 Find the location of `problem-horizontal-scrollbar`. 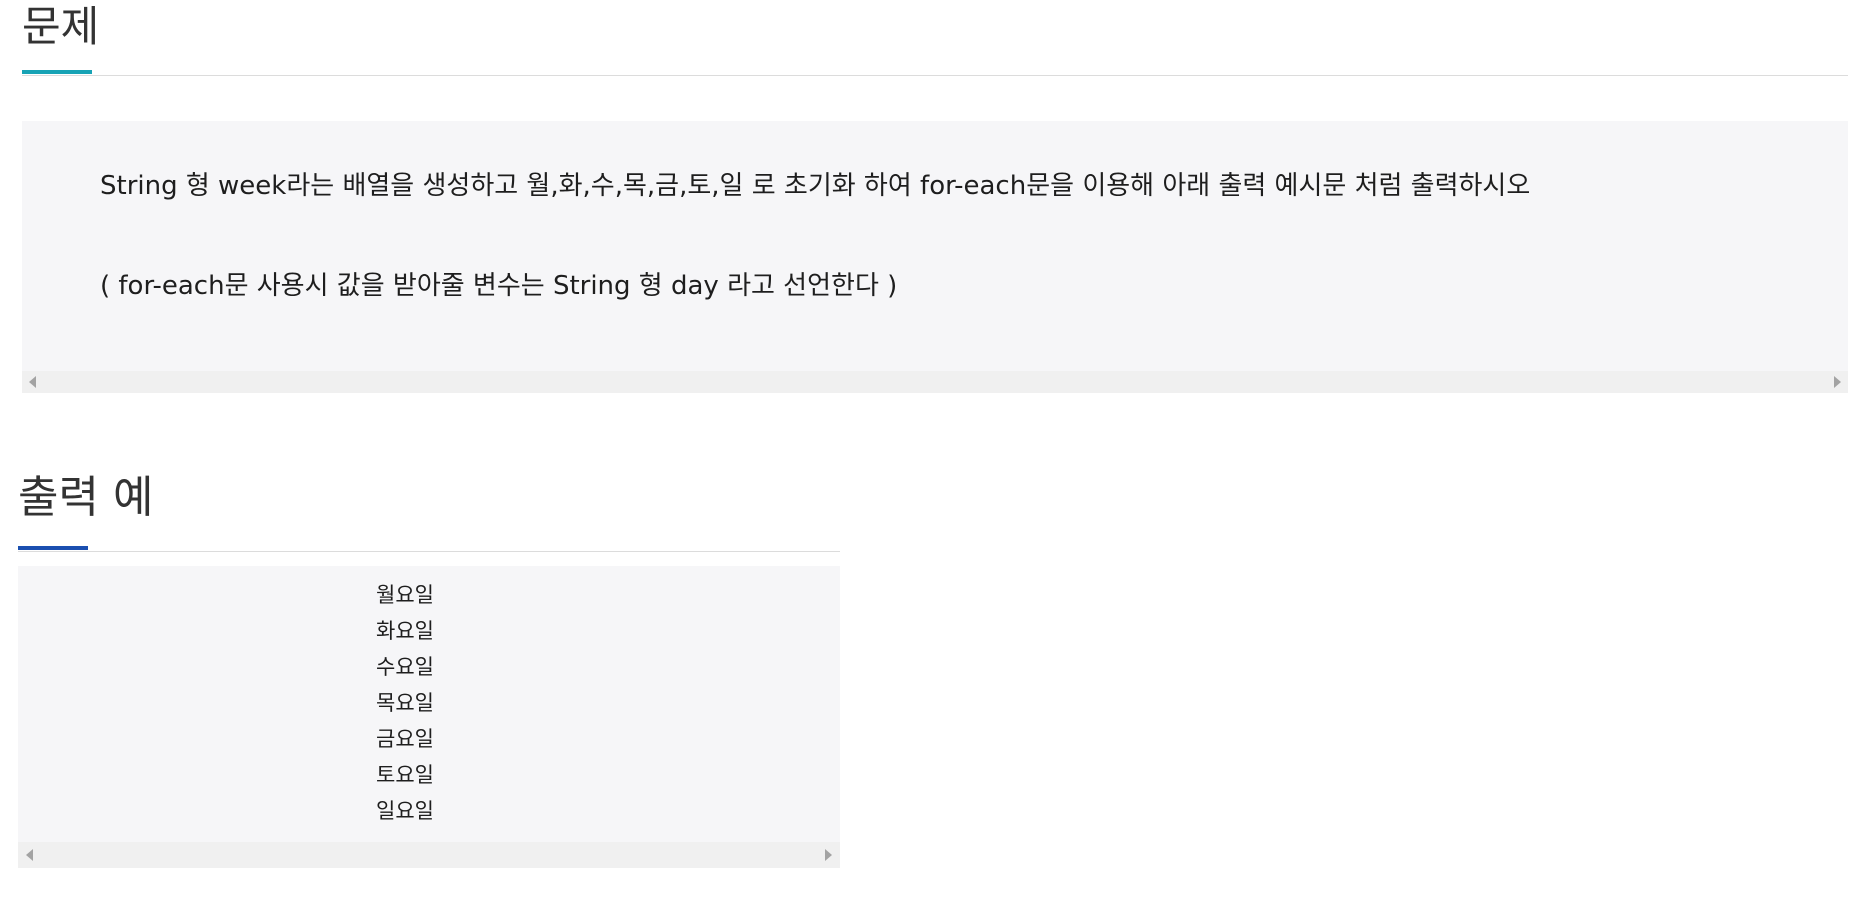

problem-horizontal-scrollbar is located at coordinates (935, 382).